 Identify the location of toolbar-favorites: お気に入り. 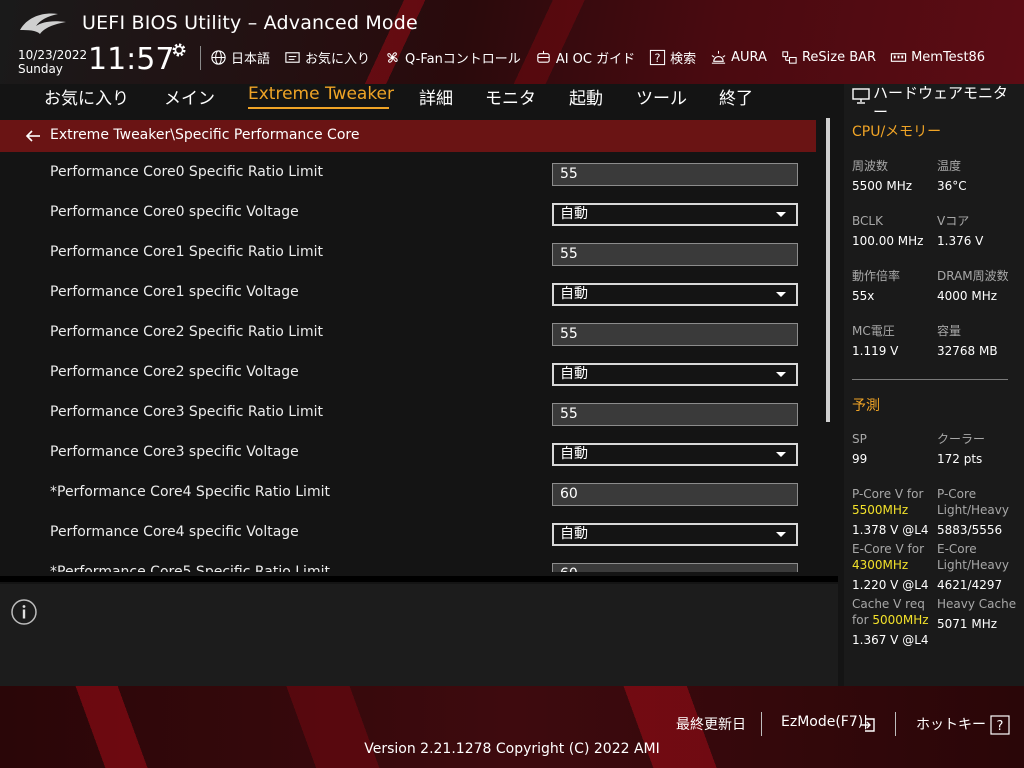
(327, 57).